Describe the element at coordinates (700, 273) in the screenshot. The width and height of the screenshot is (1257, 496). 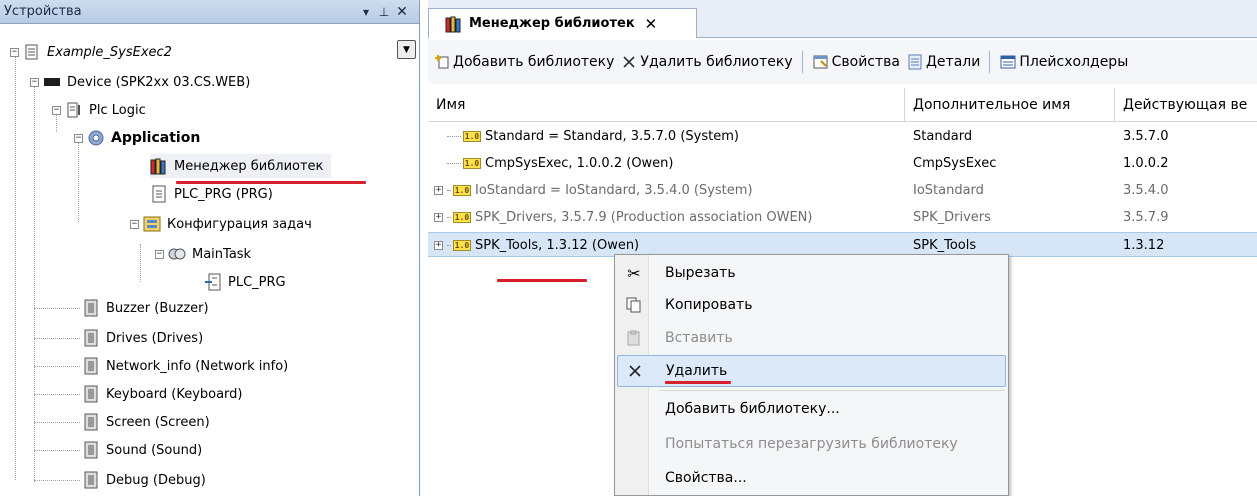
I see `menu-item-label: Вырезать` at that location.